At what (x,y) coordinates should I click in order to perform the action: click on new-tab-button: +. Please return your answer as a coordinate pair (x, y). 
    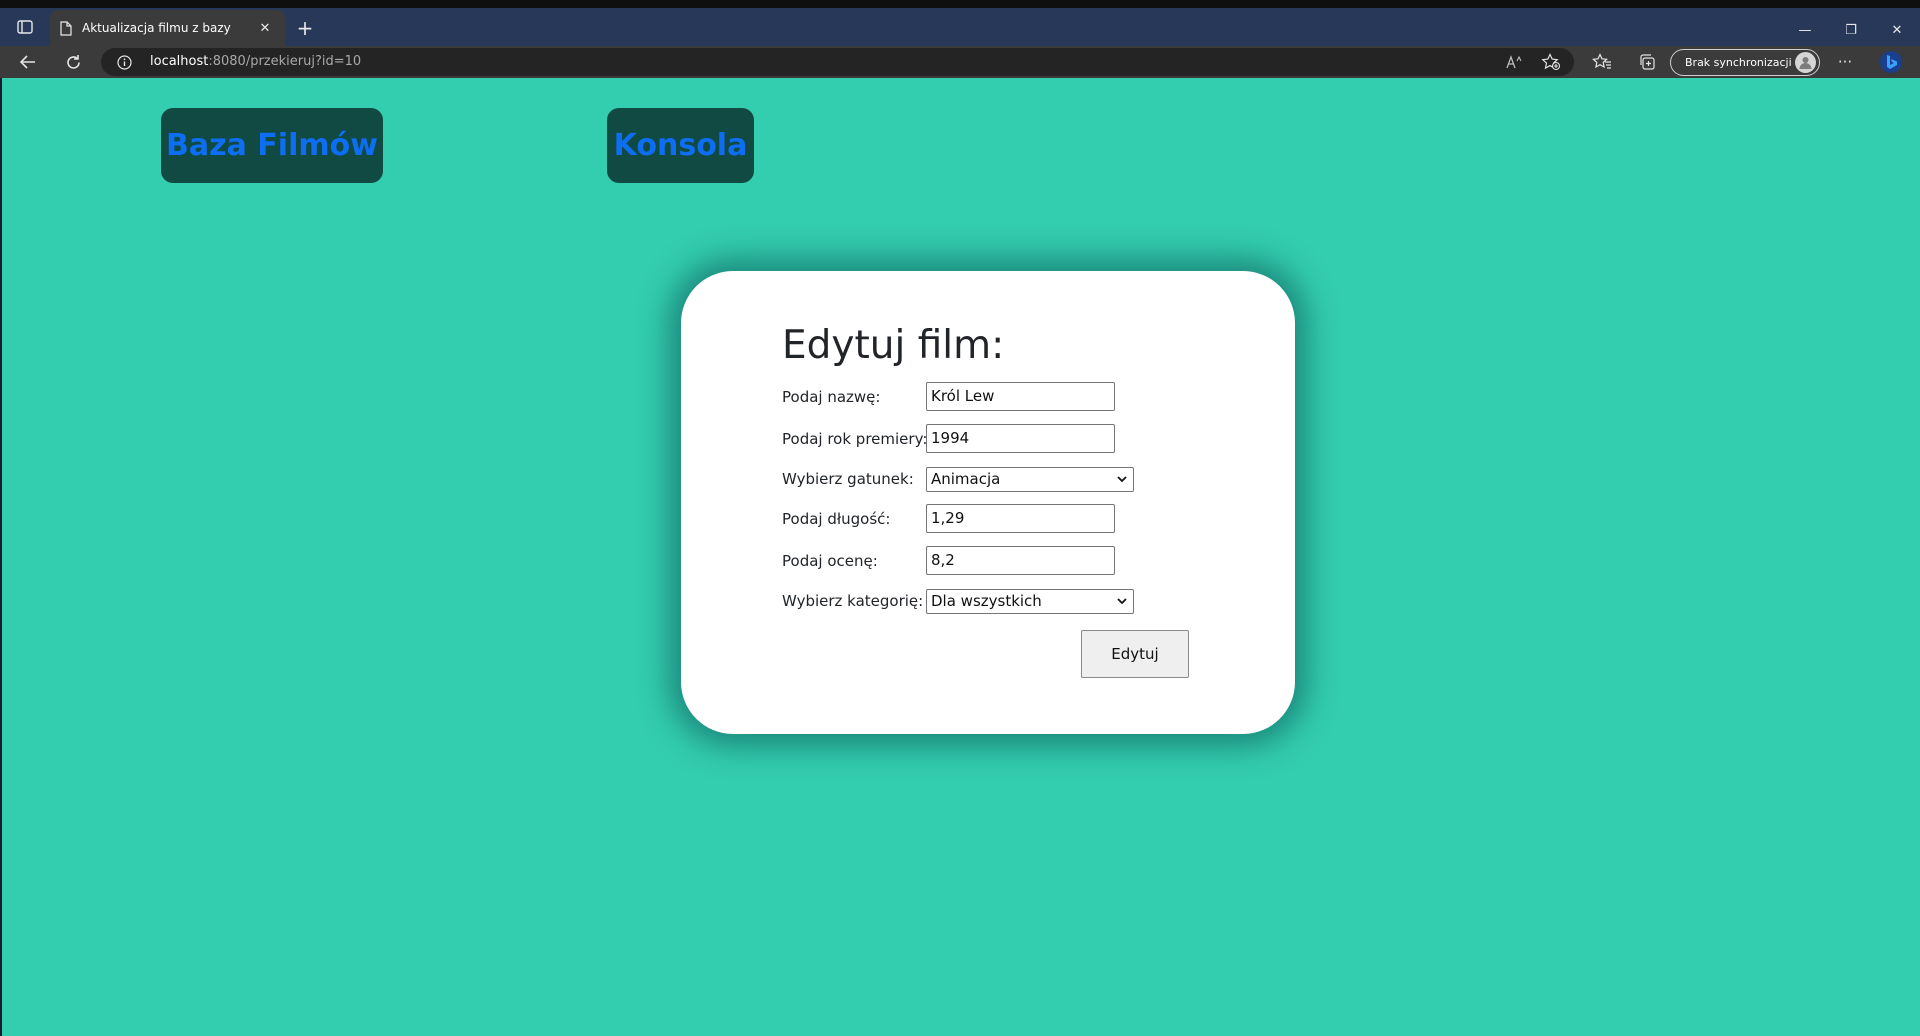
    Looking at the image, I should click on (305, 29).